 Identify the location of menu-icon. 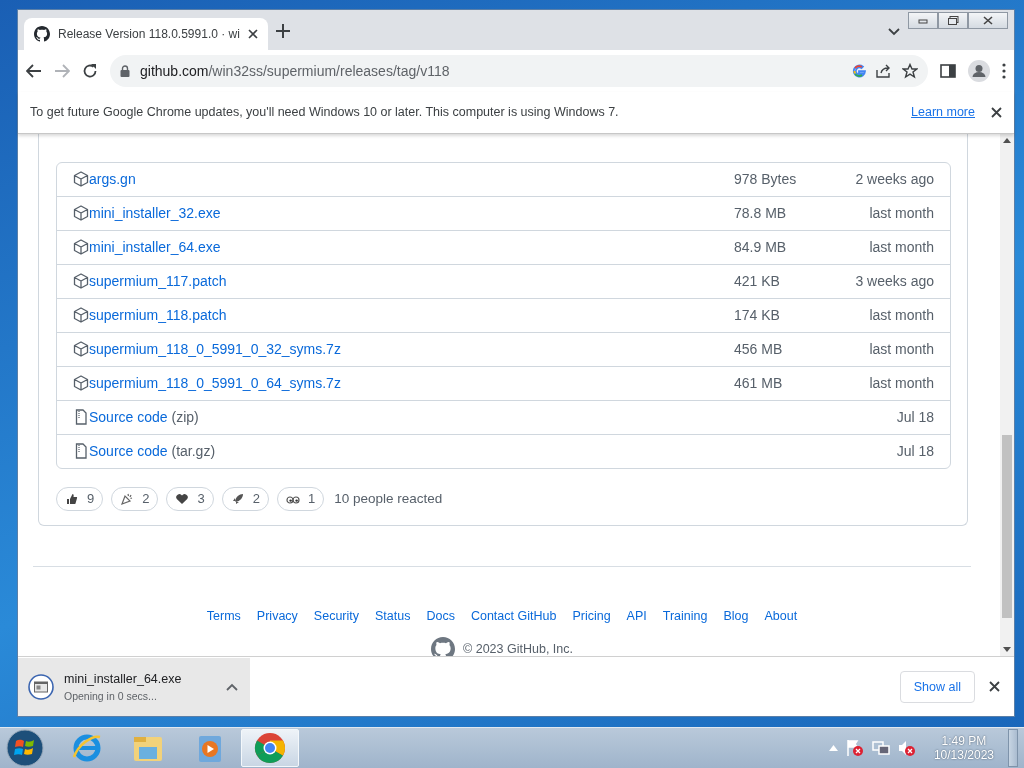
(1004, 70).